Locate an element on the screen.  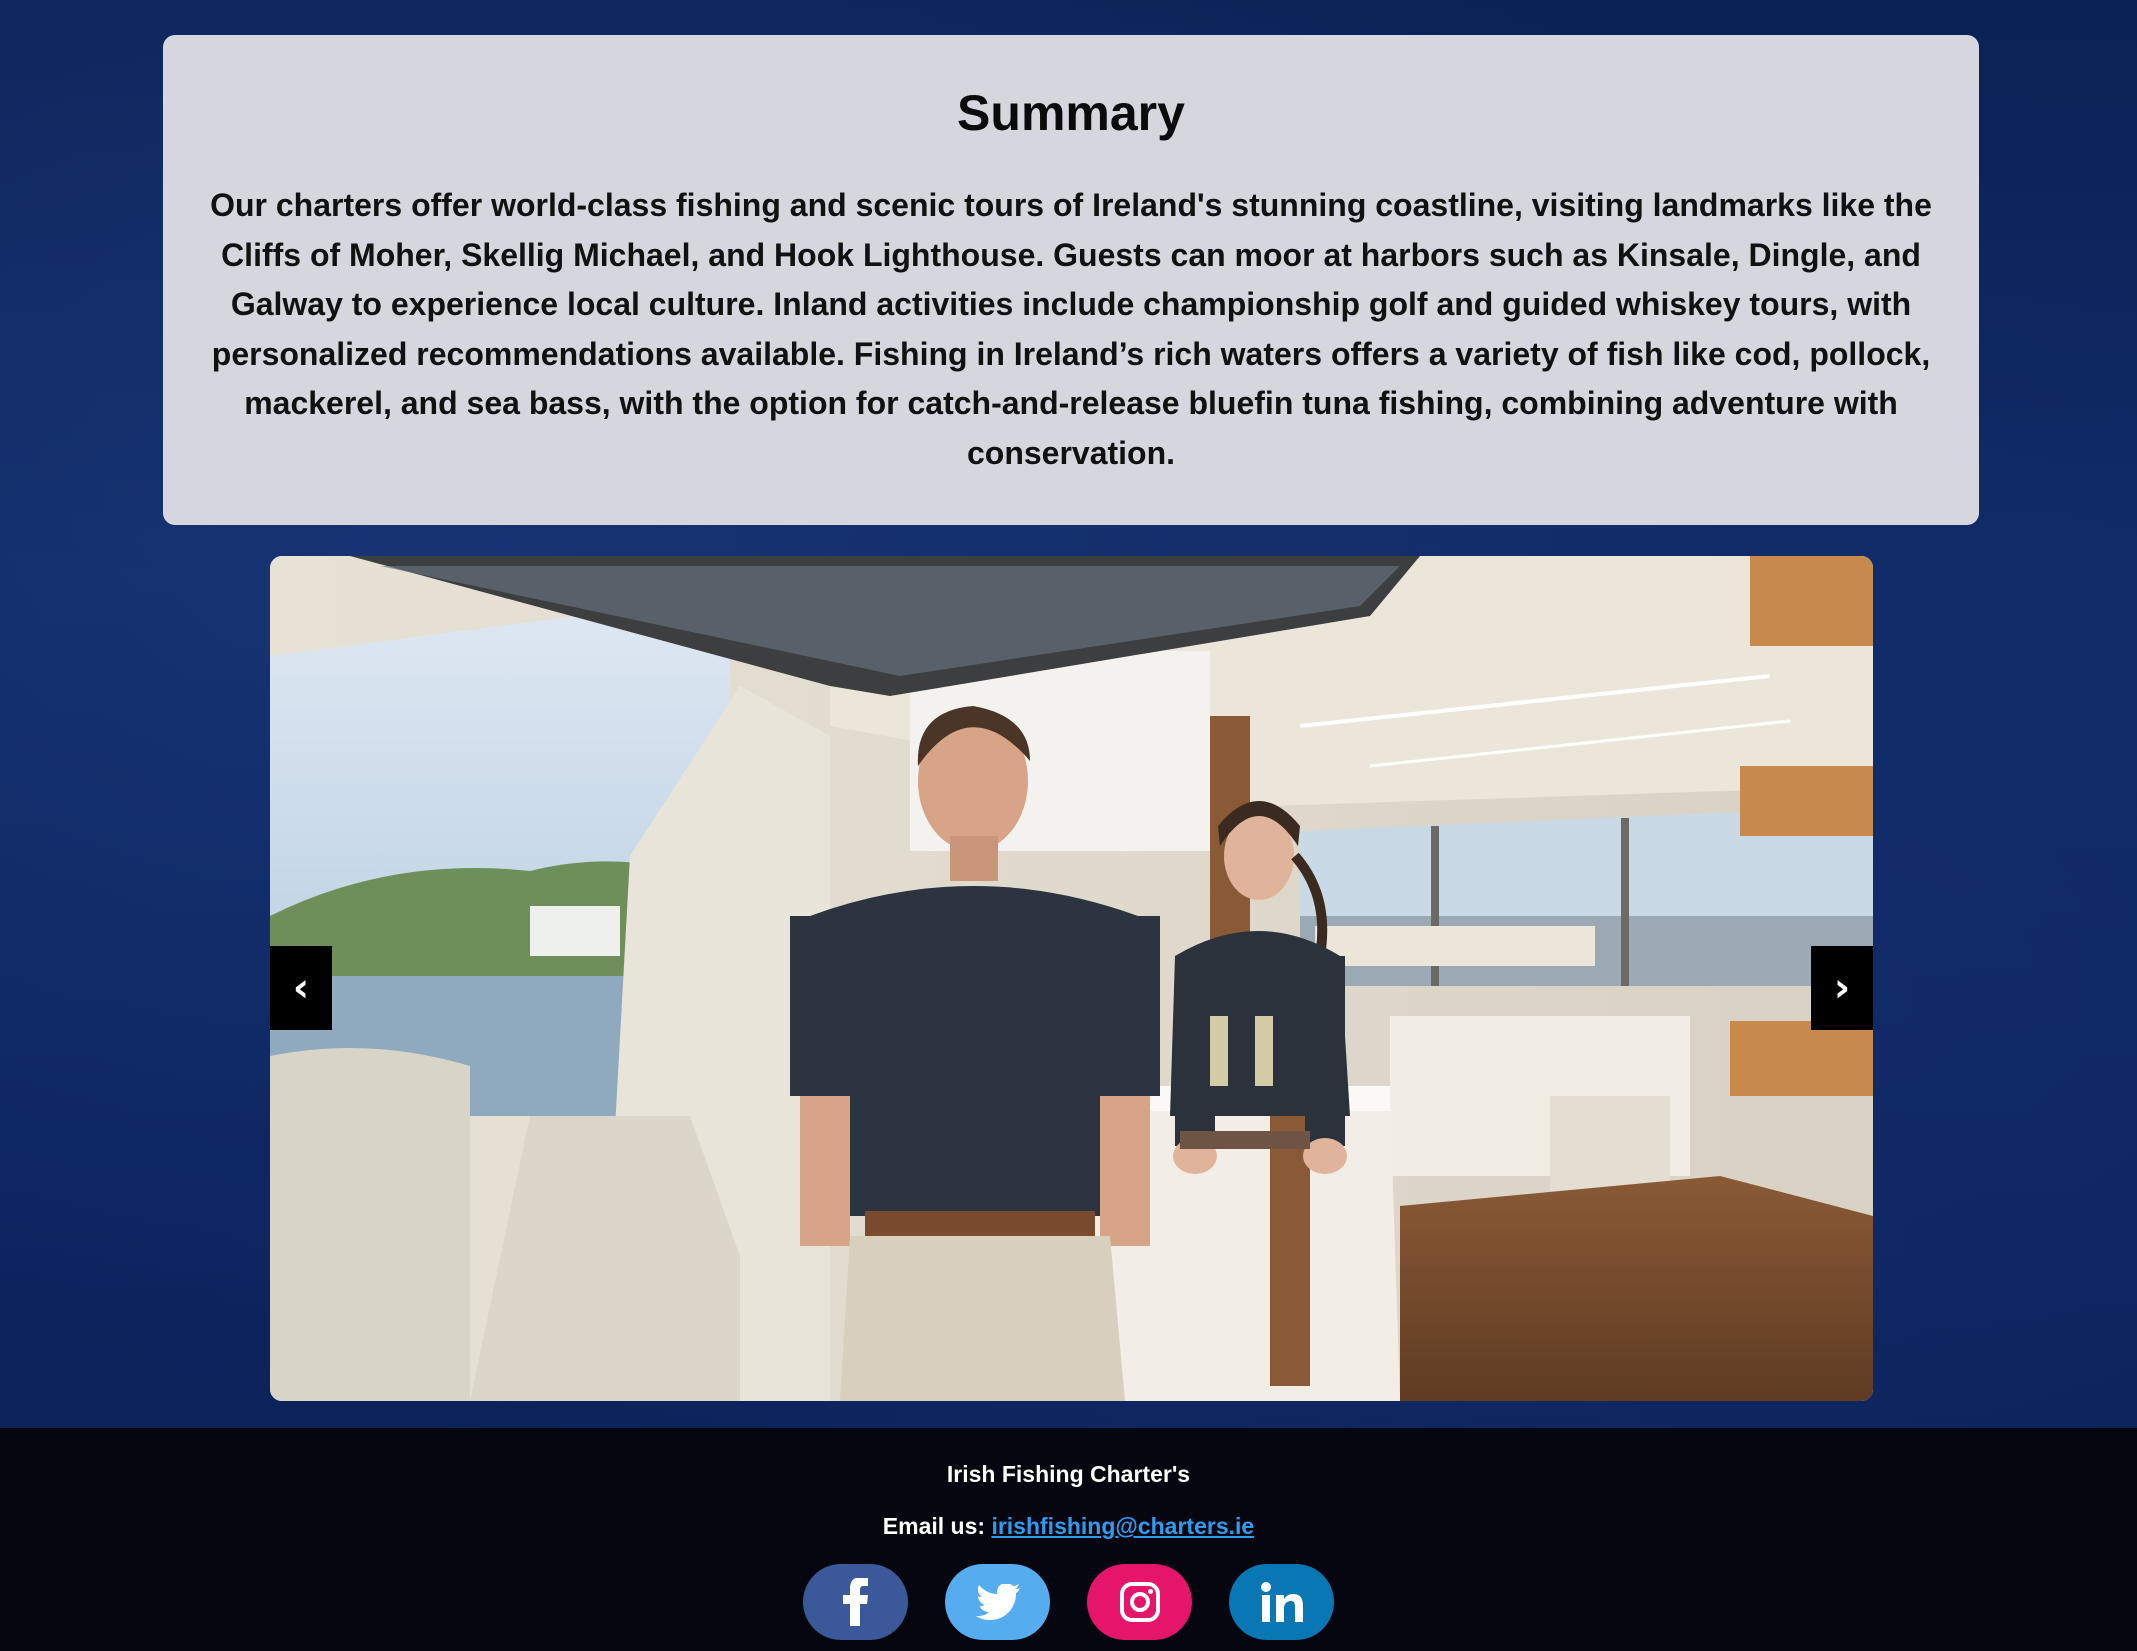
linkedin-button is located at coordinates (1281, 1602).